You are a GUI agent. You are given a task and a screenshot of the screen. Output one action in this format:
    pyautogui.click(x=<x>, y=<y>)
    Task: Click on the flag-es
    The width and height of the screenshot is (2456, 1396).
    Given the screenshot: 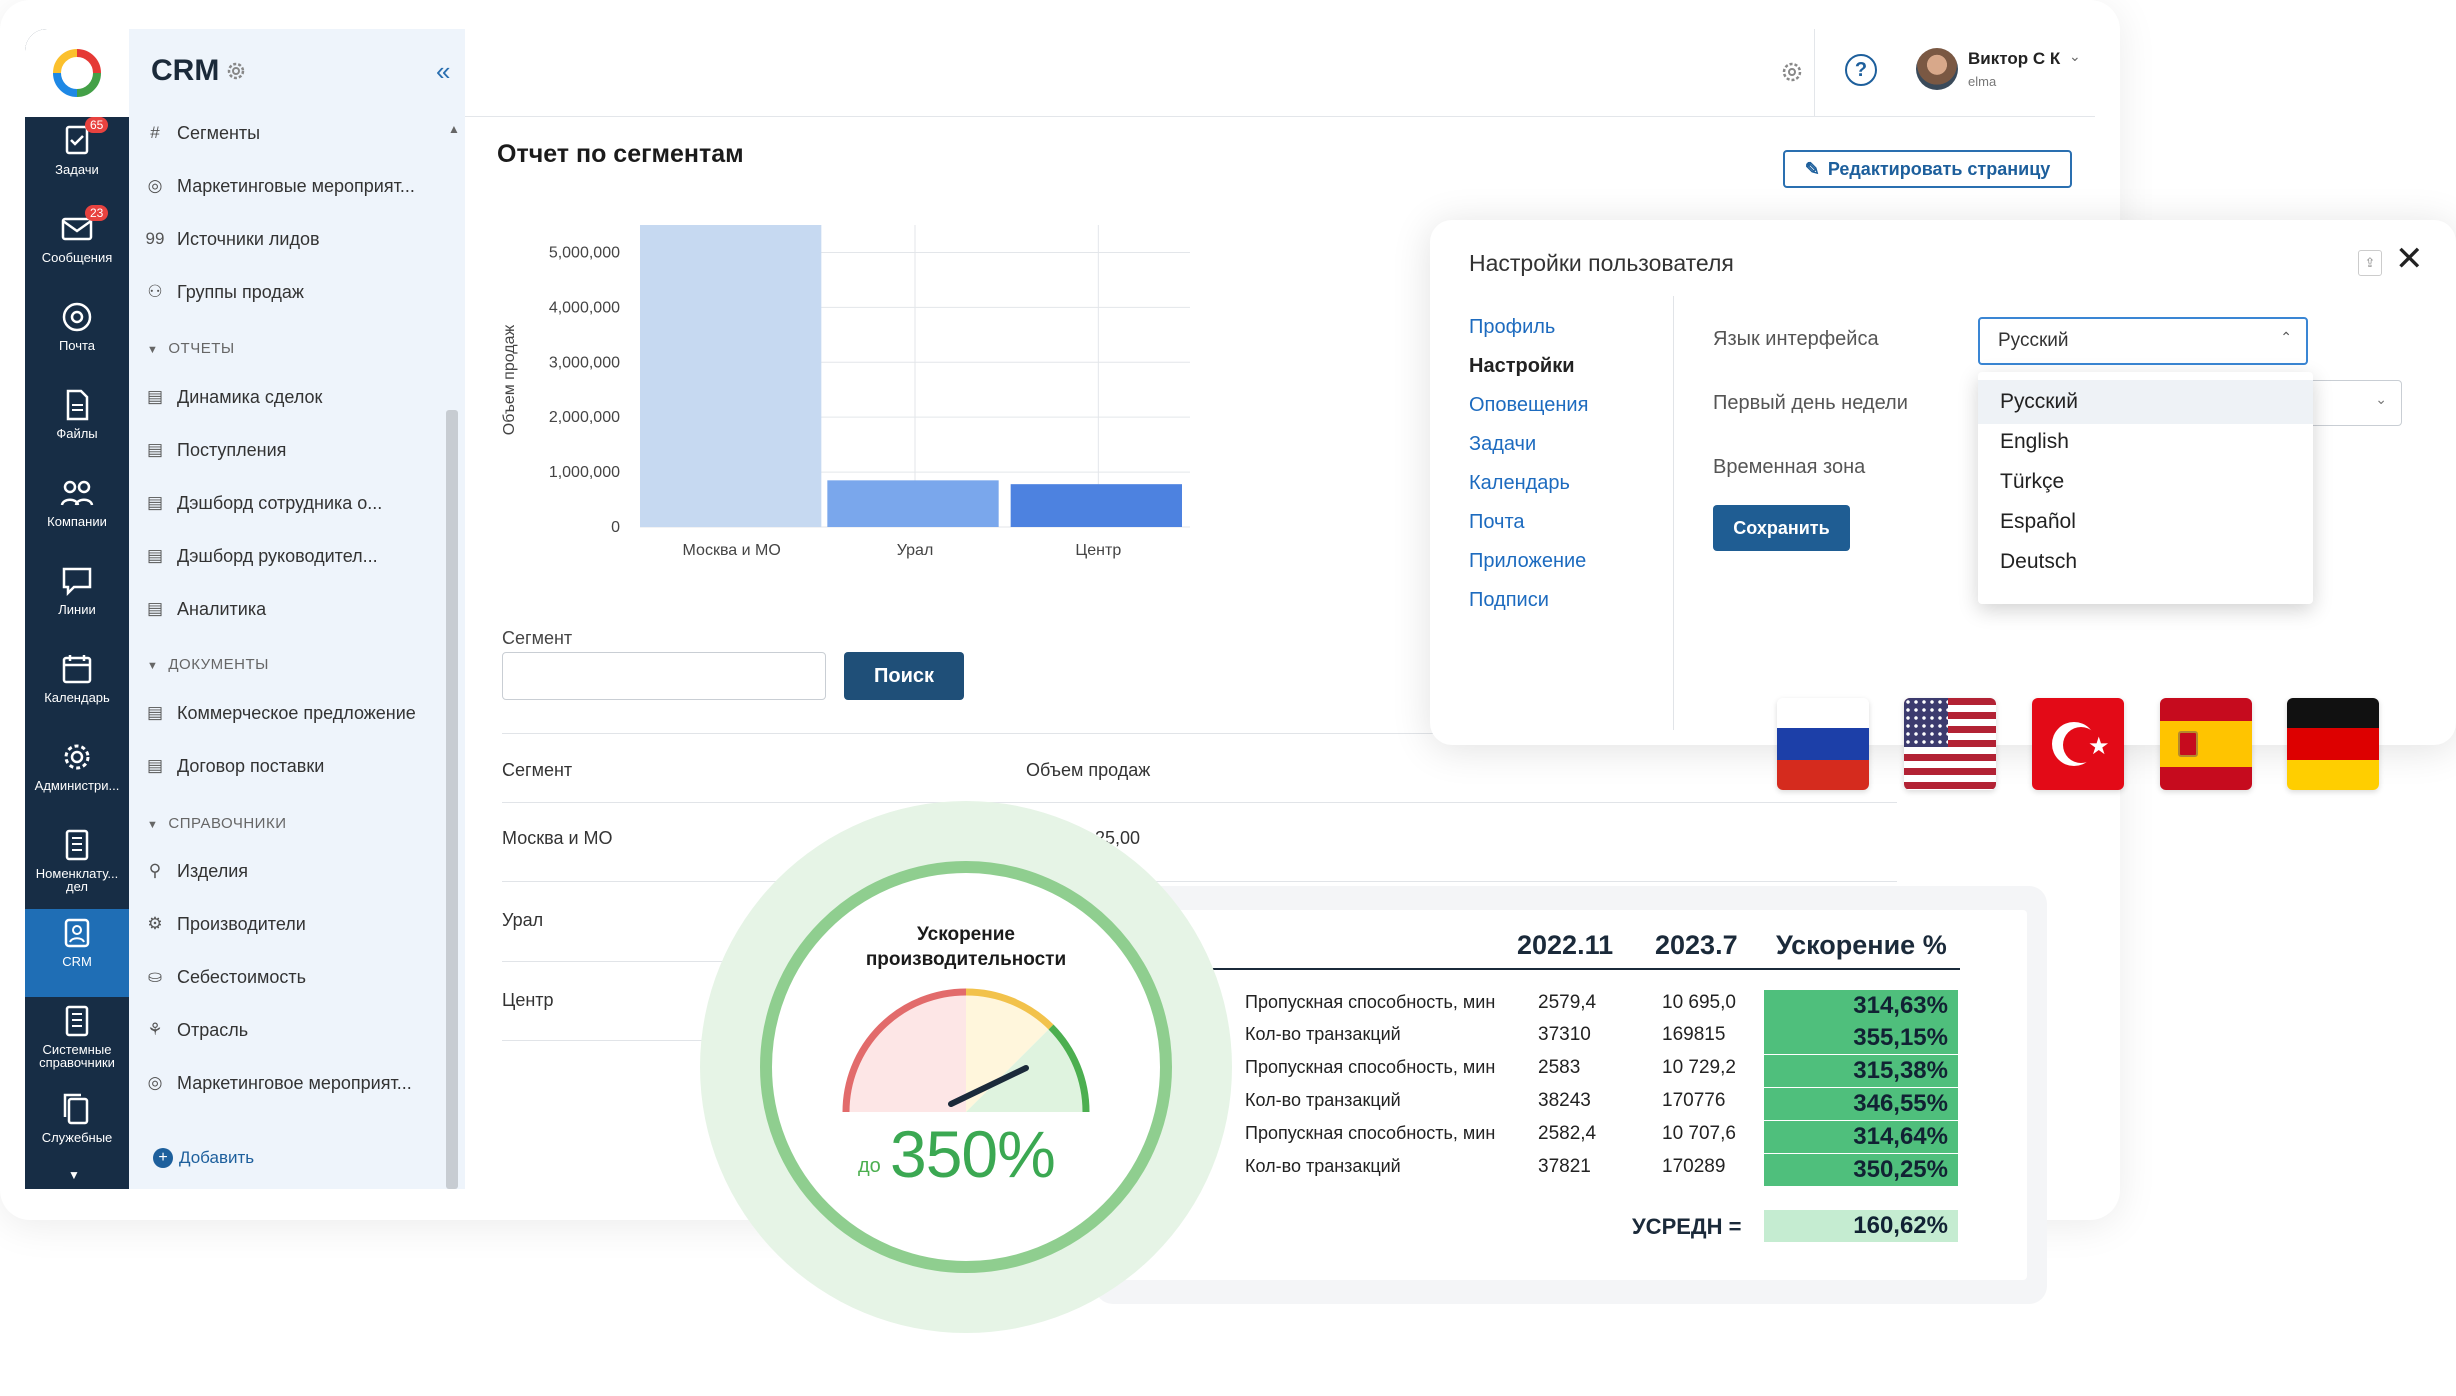 What is the action you would take?
    pyautogui.click(x=2206, y=744)
    